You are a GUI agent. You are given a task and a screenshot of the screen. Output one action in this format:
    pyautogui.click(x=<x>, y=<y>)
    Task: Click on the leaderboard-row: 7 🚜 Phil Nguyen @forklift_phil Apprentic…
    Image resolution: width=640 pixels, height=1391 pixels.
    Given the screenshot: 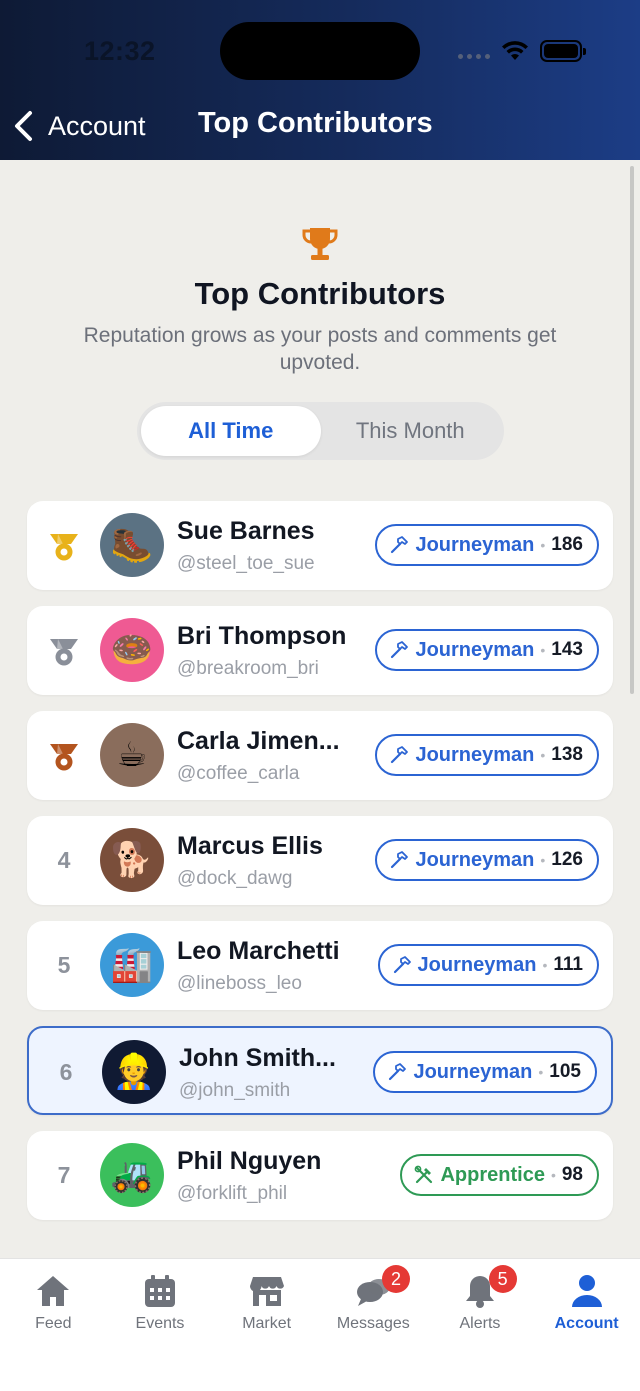 What is the action you would take?
    pyautogui.click(x=320, y=1175)
    